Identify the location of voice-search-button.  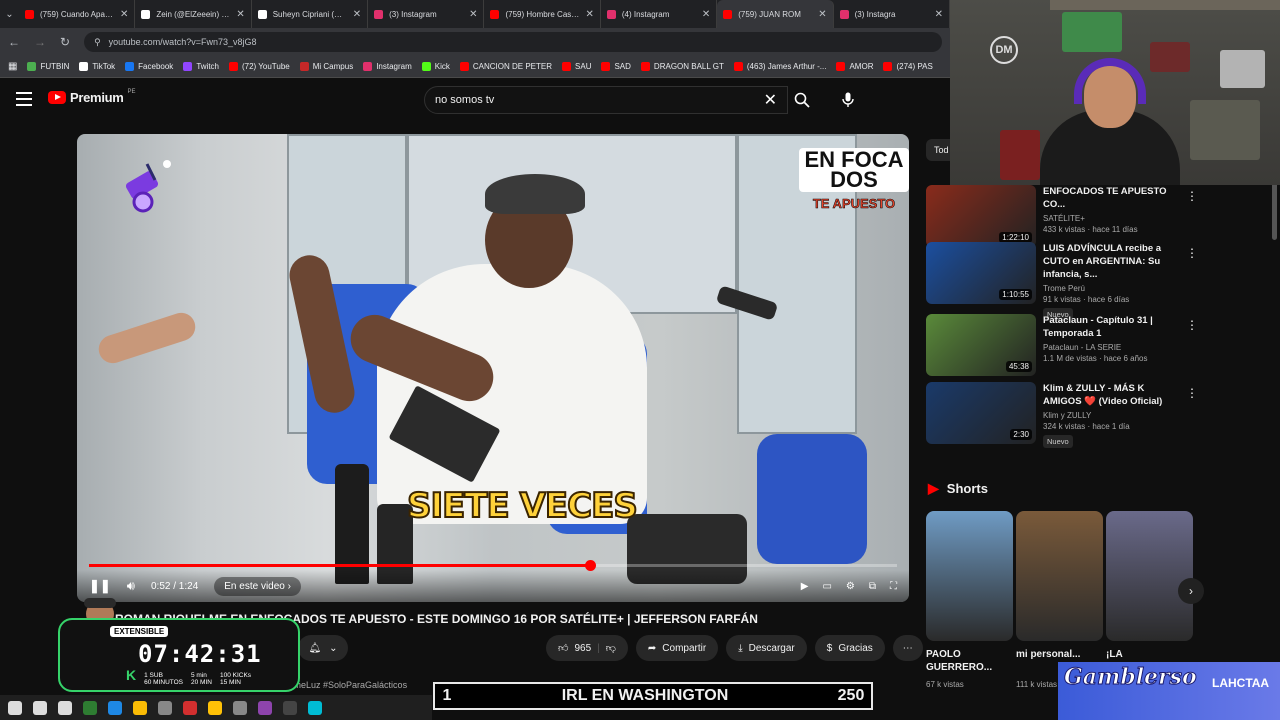
(848, 100).